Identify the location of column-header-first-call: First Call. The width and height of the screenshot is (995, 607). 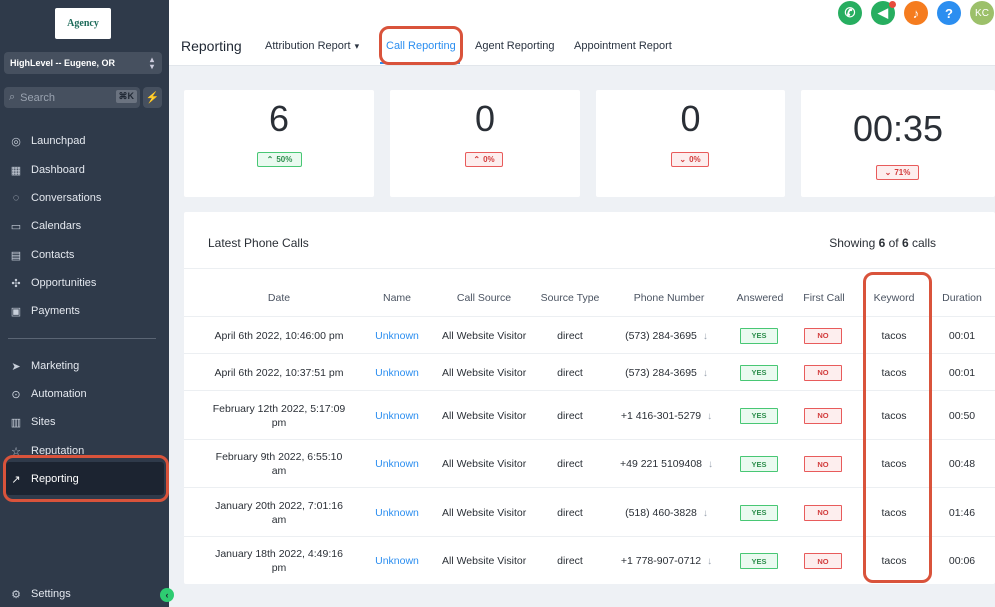
(824, 298).